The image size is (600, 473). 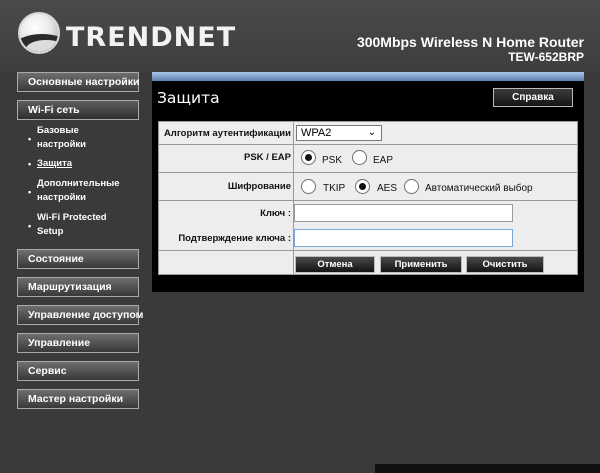 I want to click on sidebar-sub-label: Wi-Fi Protected, so click(x=72, y=217).